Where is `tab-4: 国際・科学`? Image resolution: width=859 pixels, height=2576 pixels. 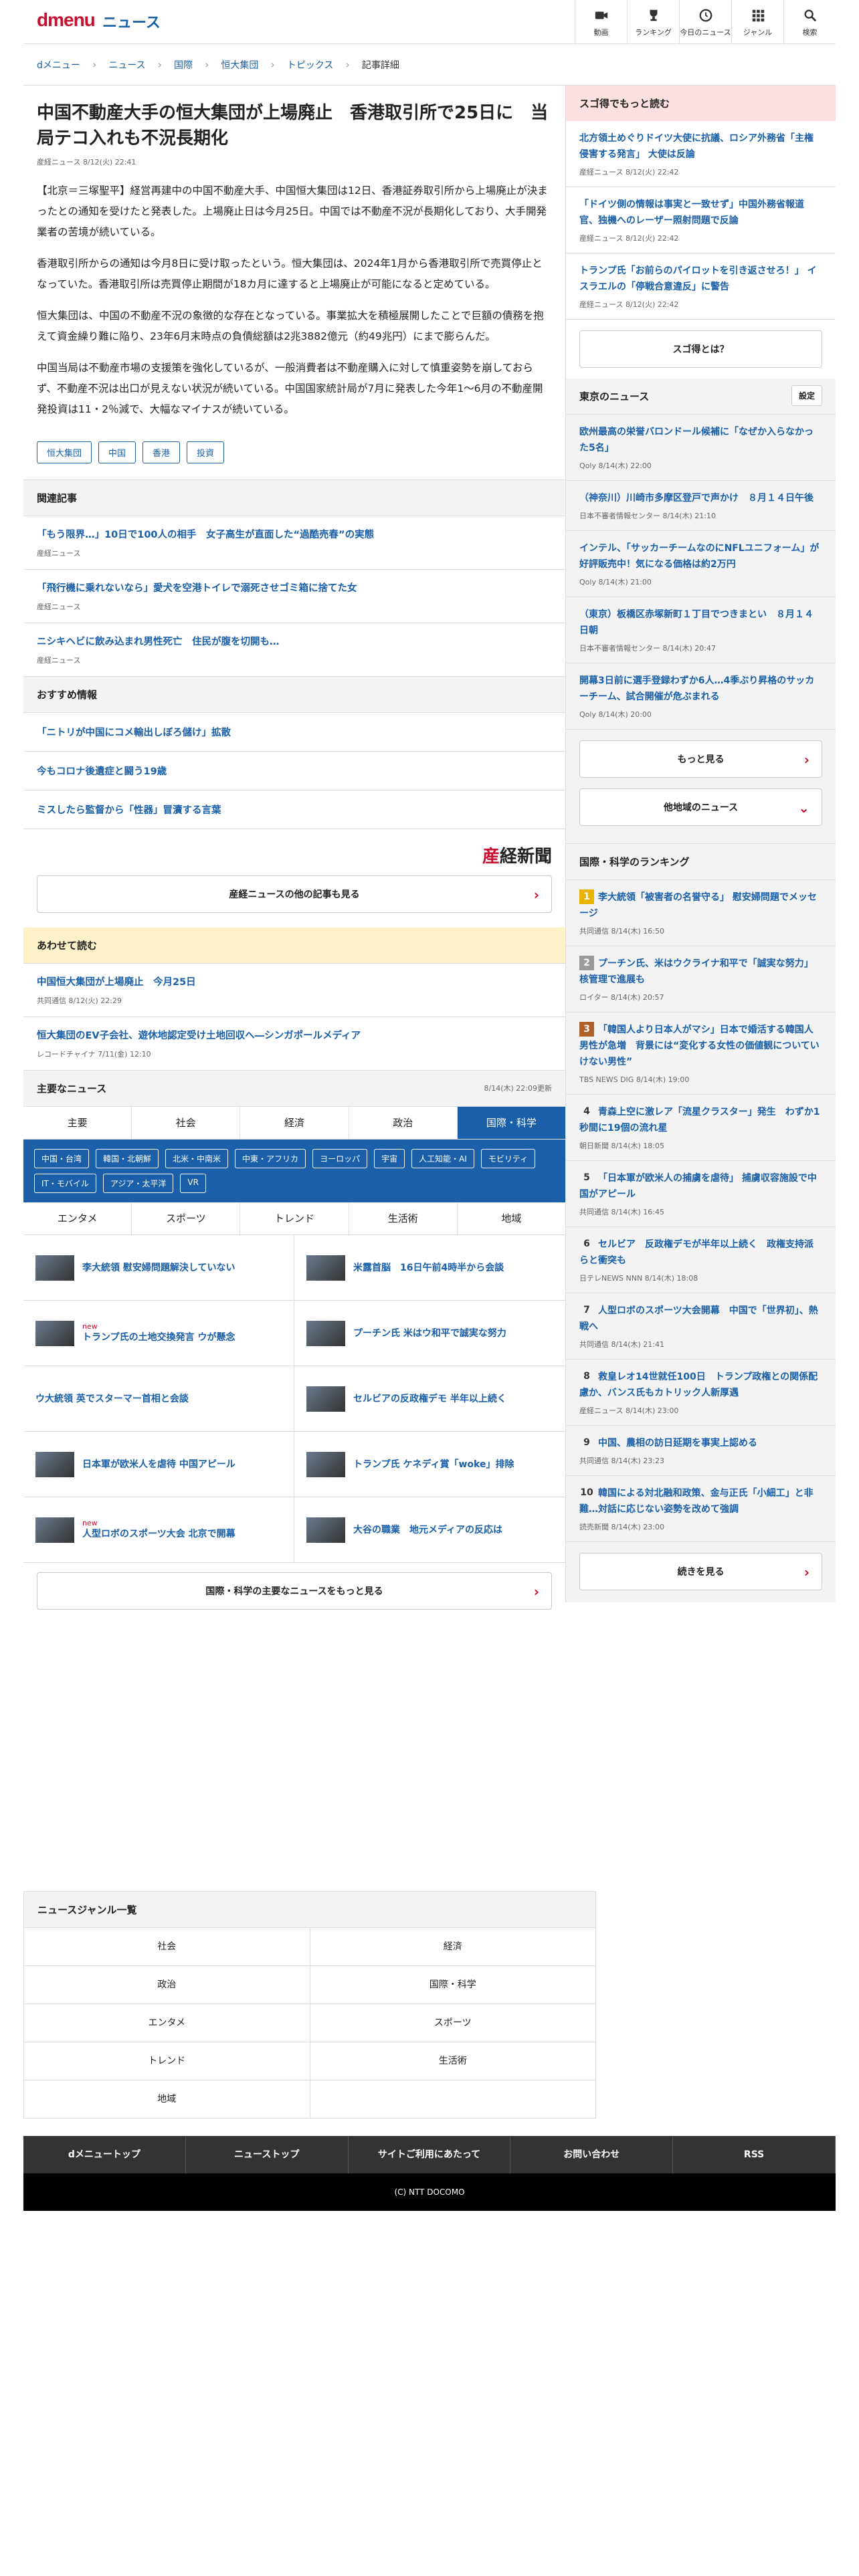
tab-4: 国際・科学 is located at coordinates (511, 1123).